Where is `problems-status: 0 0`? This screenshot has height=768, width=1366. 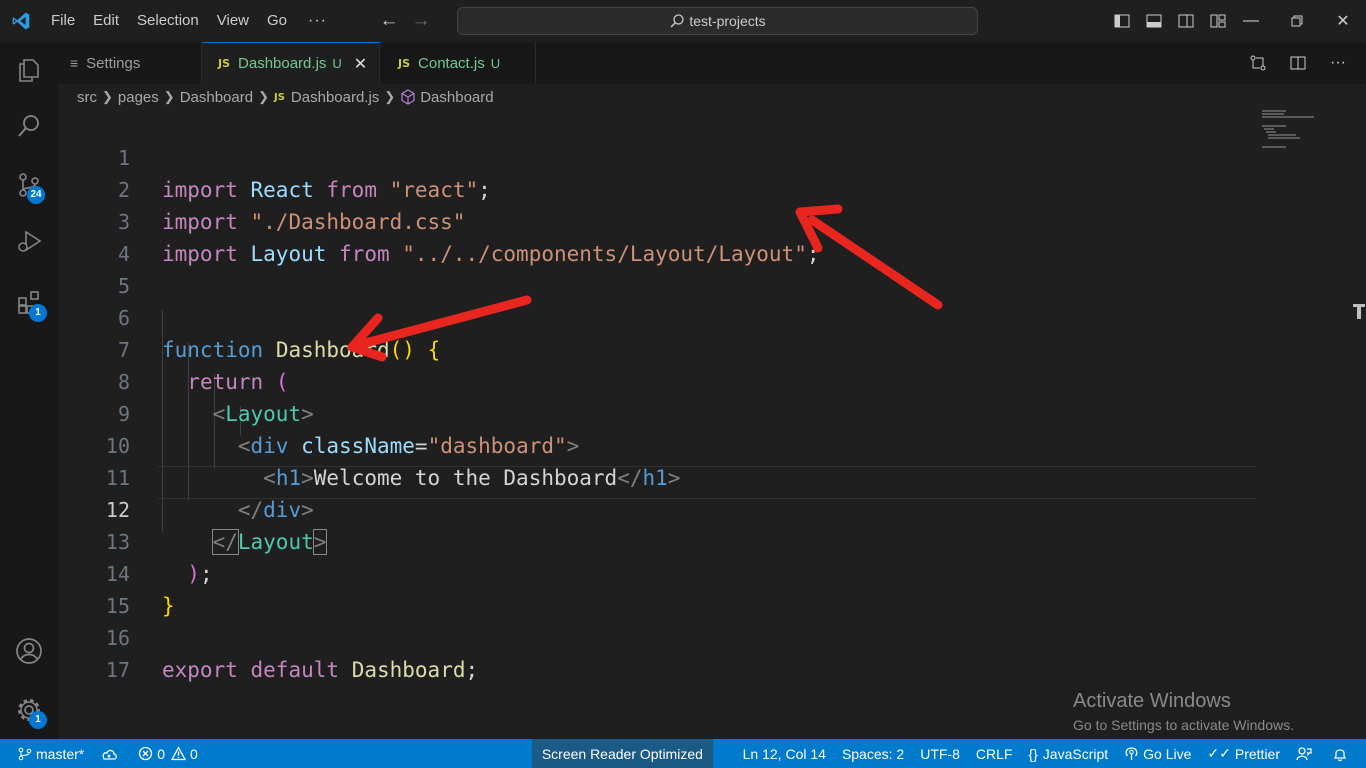
problems-status: 0 0 is located at coordinates (168, 753).